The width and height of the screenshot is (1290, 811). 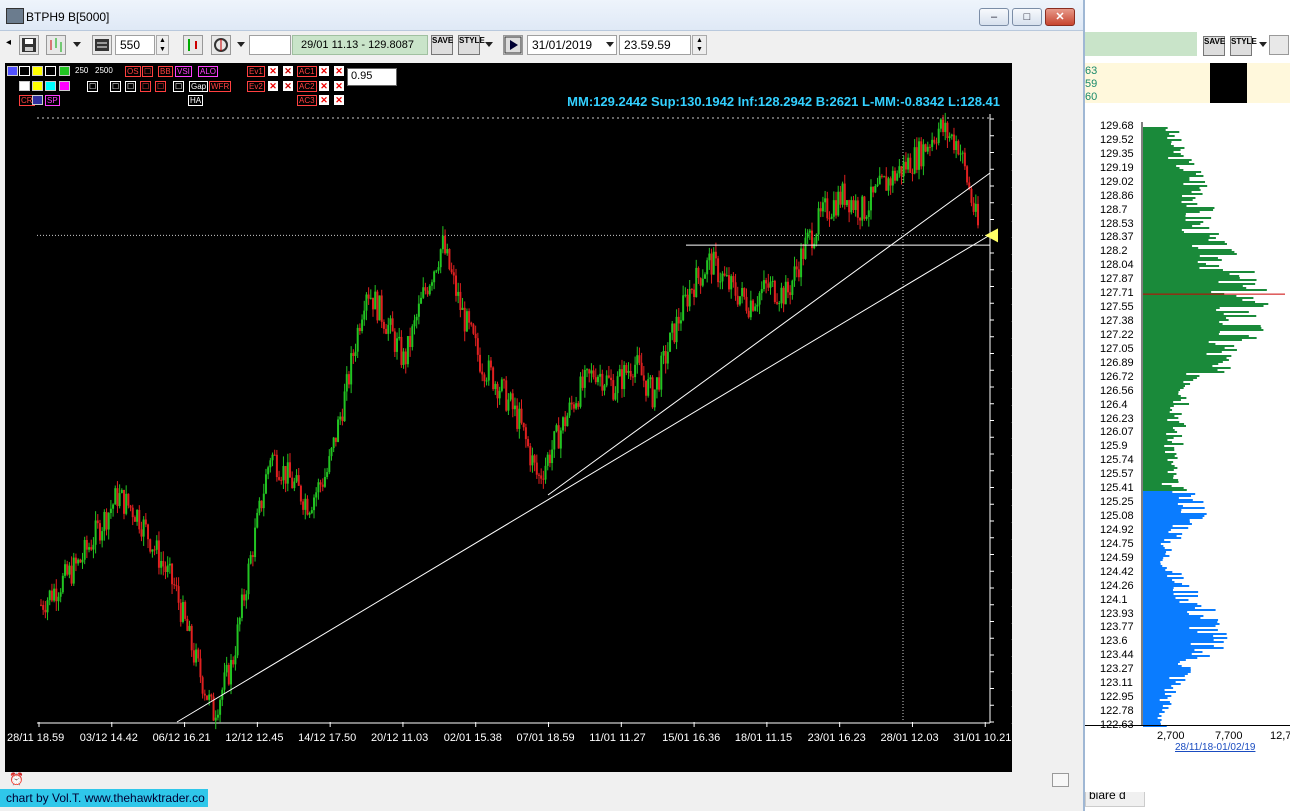 What do you see at coordinates (763, 738) in the screenshot?
I see `x-tick-label: 18/01 11.15` at bounding box center [763, 738].